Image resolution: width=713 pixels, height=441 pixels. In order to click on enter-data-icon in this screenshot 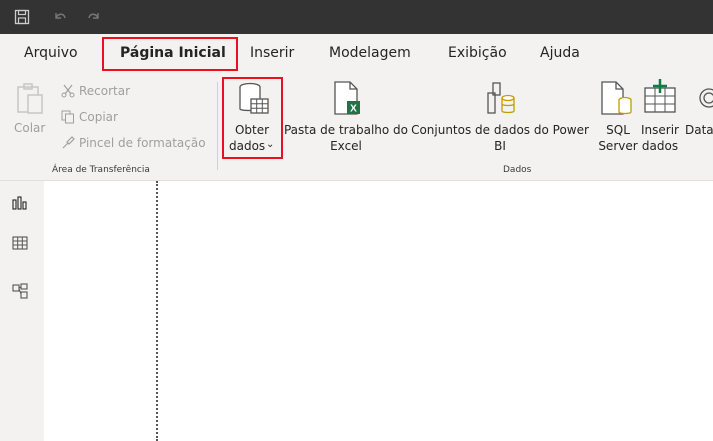, I will do `click(660, 96)`.